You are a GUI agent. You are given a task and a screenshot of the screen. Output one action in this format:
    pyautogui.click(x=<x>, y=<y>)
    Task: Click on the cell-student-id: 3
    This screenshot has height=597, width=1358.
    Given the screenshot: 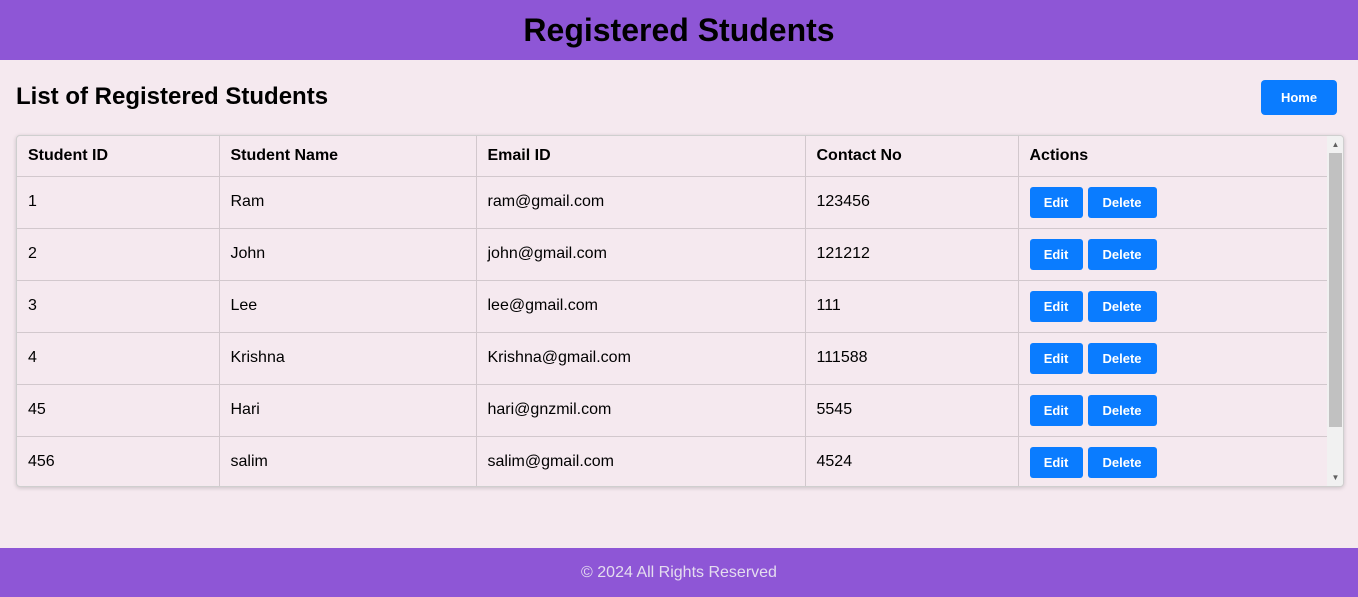 What is the action you would take?
    pyautogui.click(x=118, y=306)
    